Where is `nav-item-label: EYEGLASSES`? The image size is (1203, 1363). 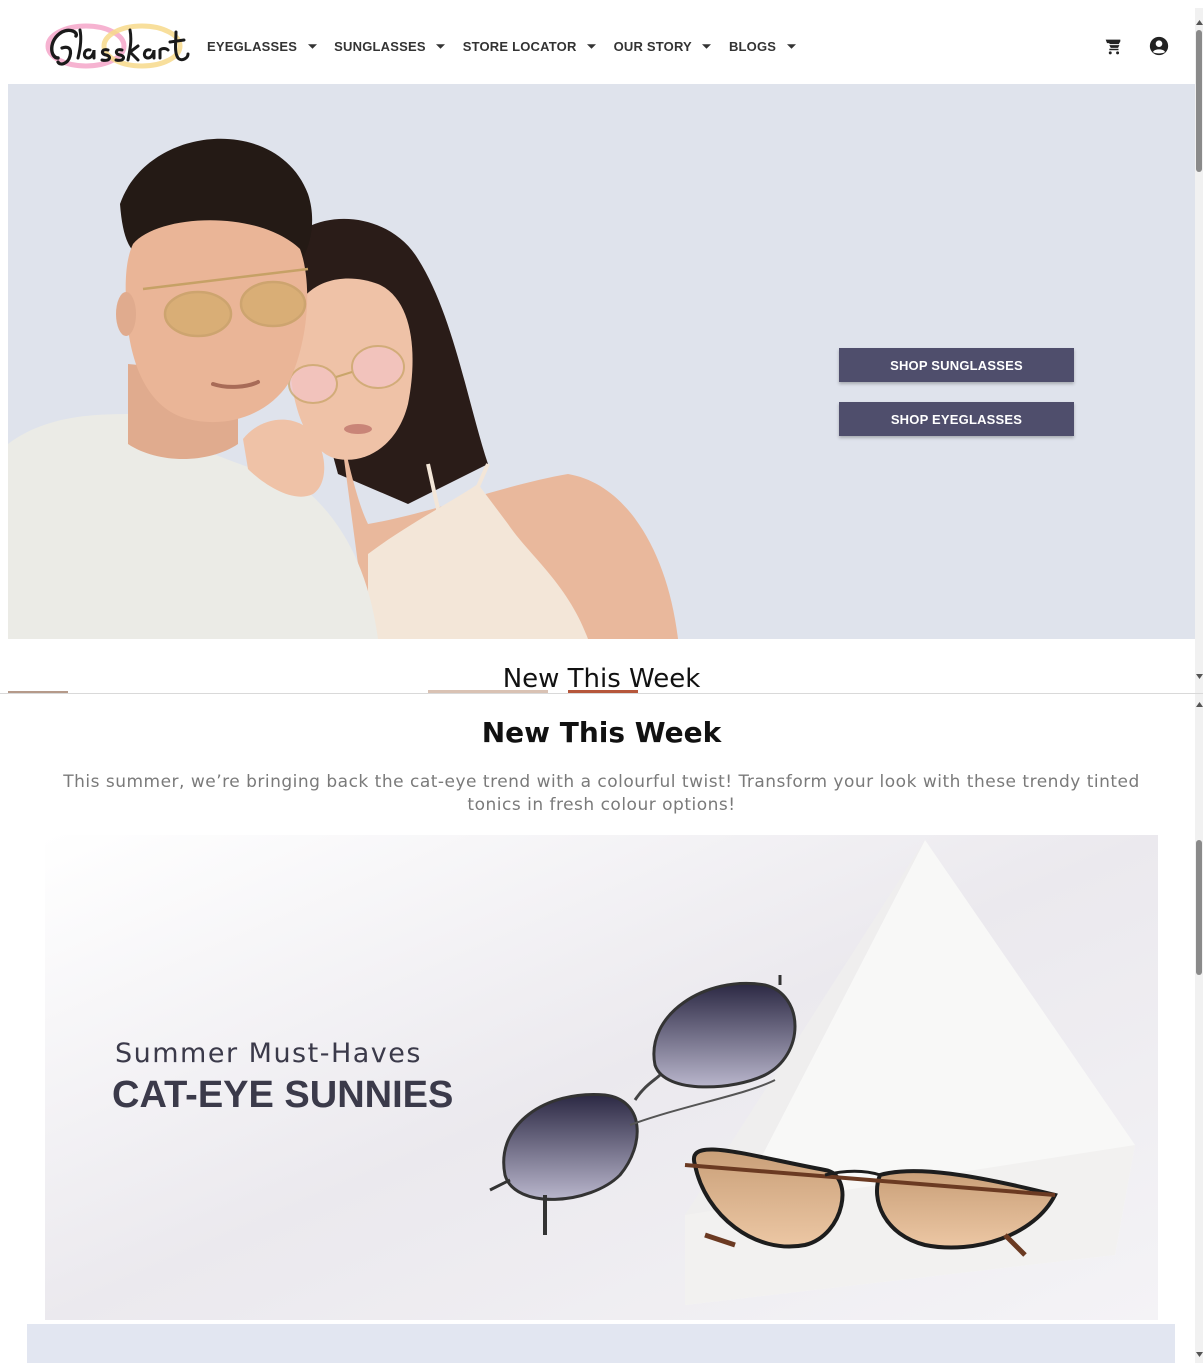 nav-item-label: EYEGLASSES is located at coordinates (252, 46).